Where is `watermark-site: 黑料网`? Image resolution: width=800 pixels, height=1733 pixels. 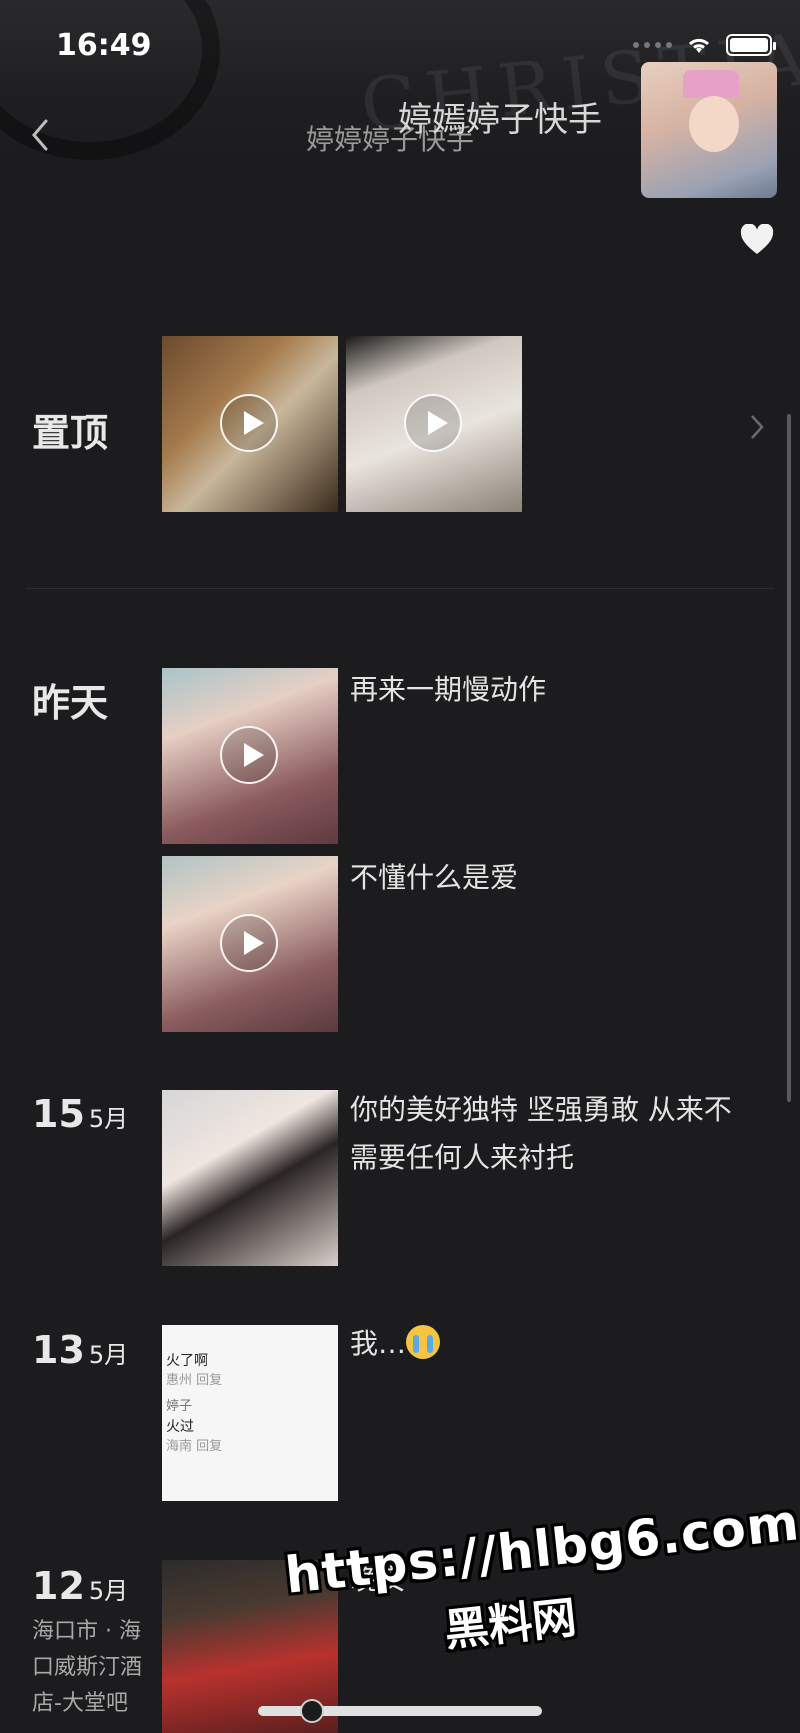 watermark-site: 黑料网 is located at coordinates (510, 1624).